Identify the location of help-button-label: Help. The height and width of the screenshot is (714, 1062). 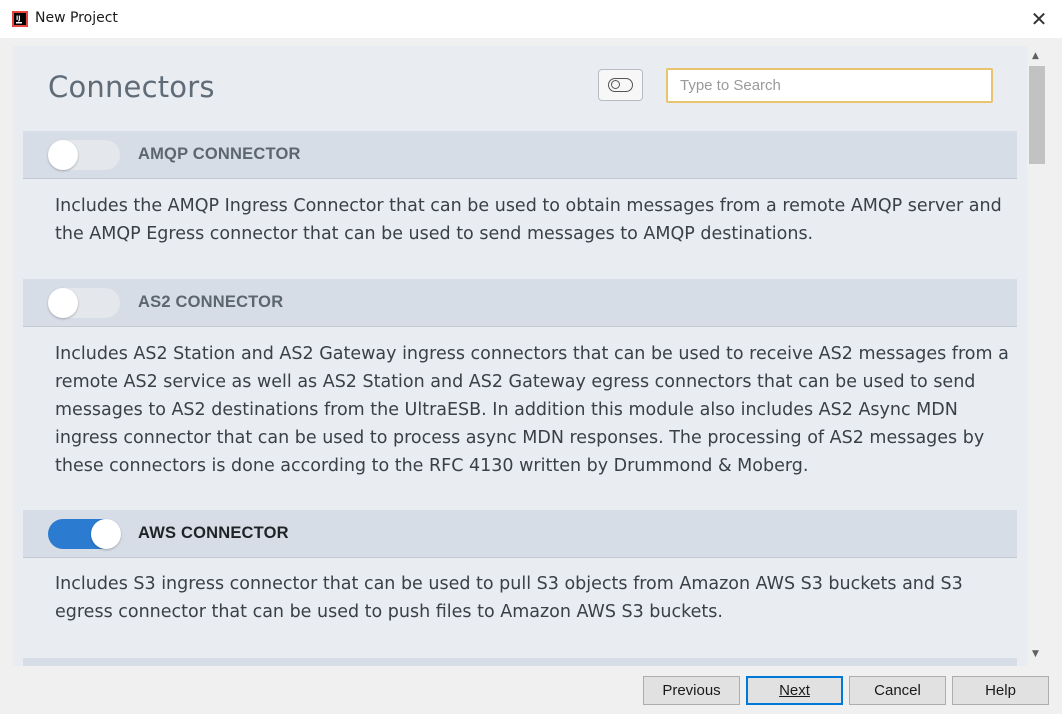
(1000, 690).